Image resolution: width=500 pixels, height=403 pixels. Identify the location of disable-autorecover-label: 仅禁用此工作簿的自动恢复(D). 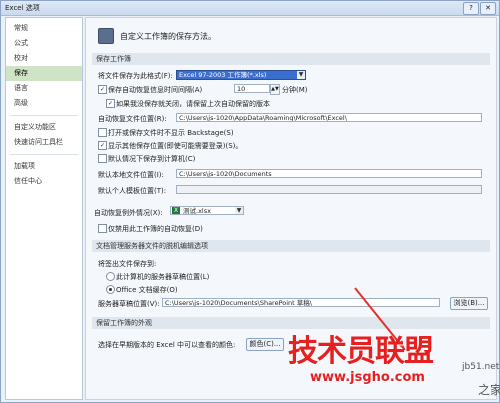
(155, 229).